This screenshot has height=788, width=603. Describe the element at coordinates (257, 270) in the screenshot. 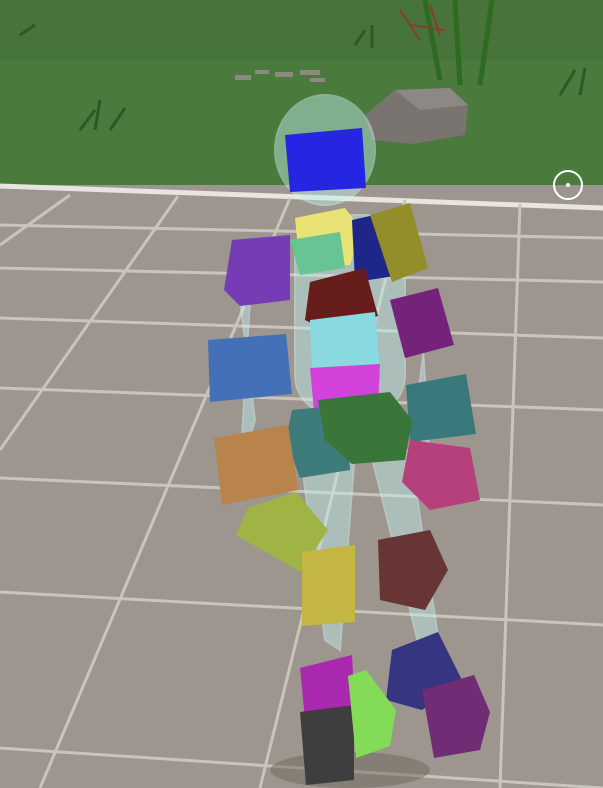

I see `right-shoulder-cube-highlight` at that location.